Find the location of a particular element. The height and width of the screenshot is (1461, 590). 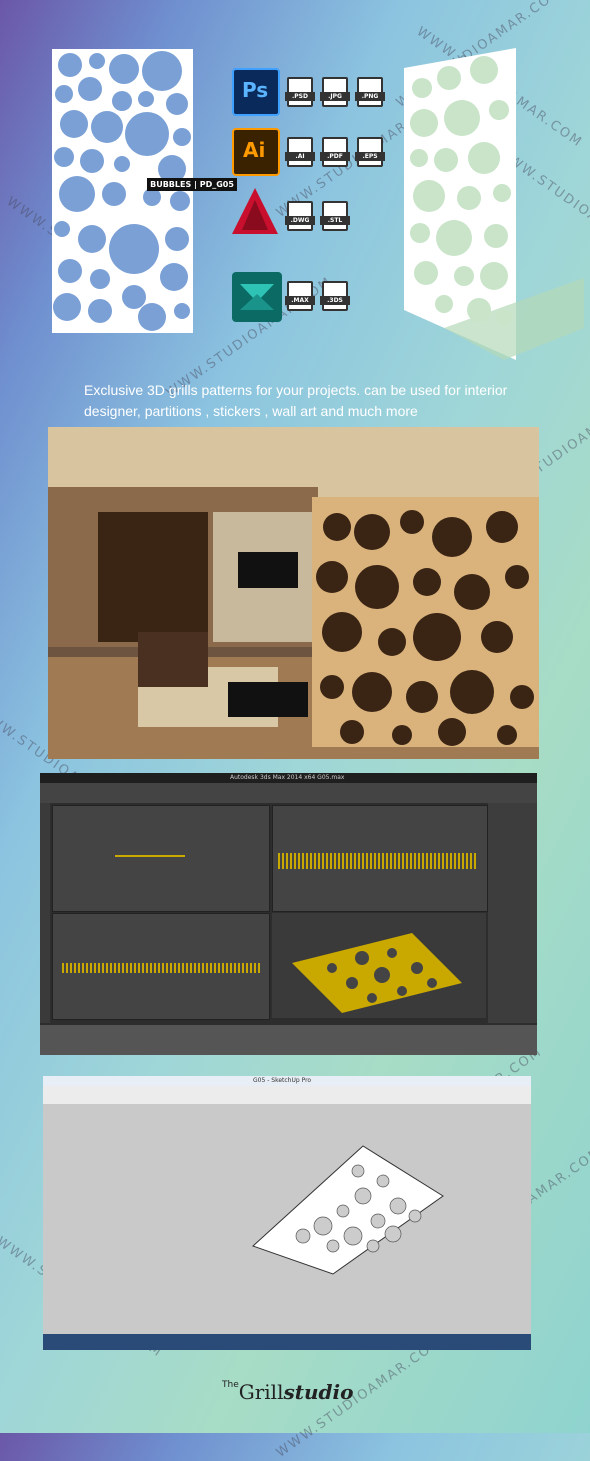

sketchup-model is located at coordinates (348, 1210).